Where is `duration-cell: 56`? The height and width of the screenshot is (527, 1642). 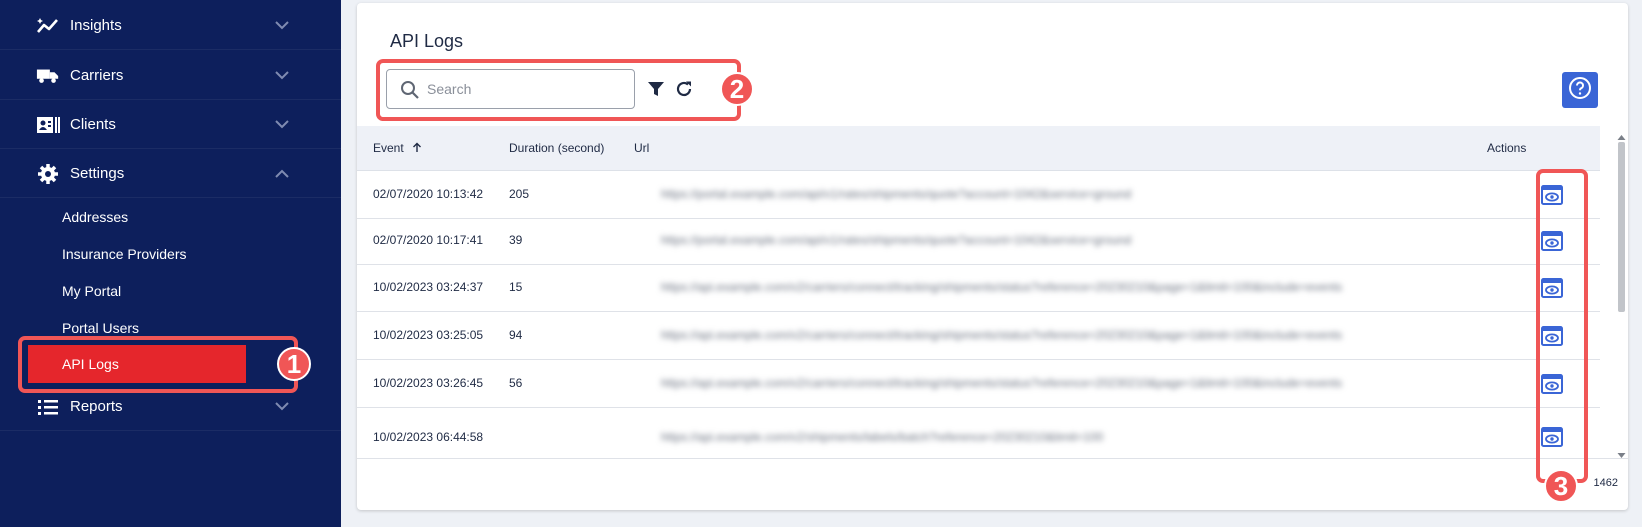 duration-cell: 56 is located at coordinates (516, 383).